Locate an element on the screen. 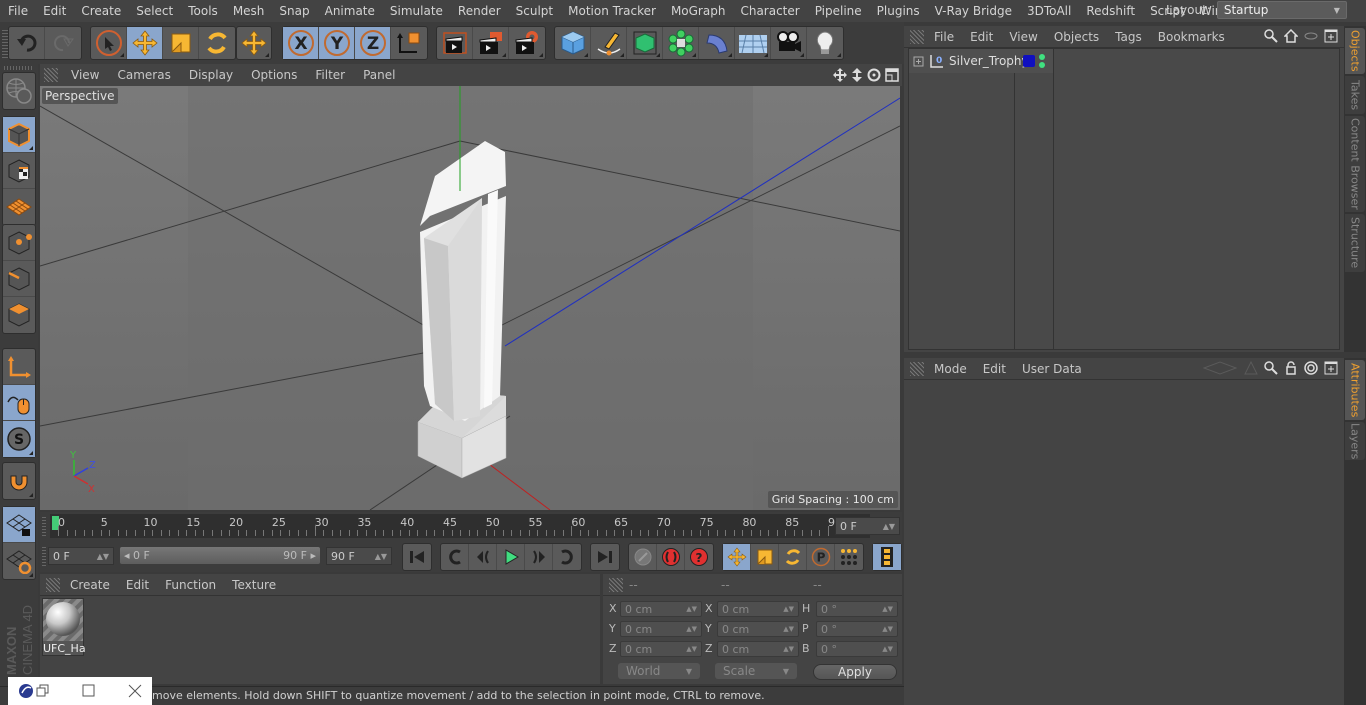 The image size is (1366, 705). viewport-menu-view: View is located at coordinates (85, 75).